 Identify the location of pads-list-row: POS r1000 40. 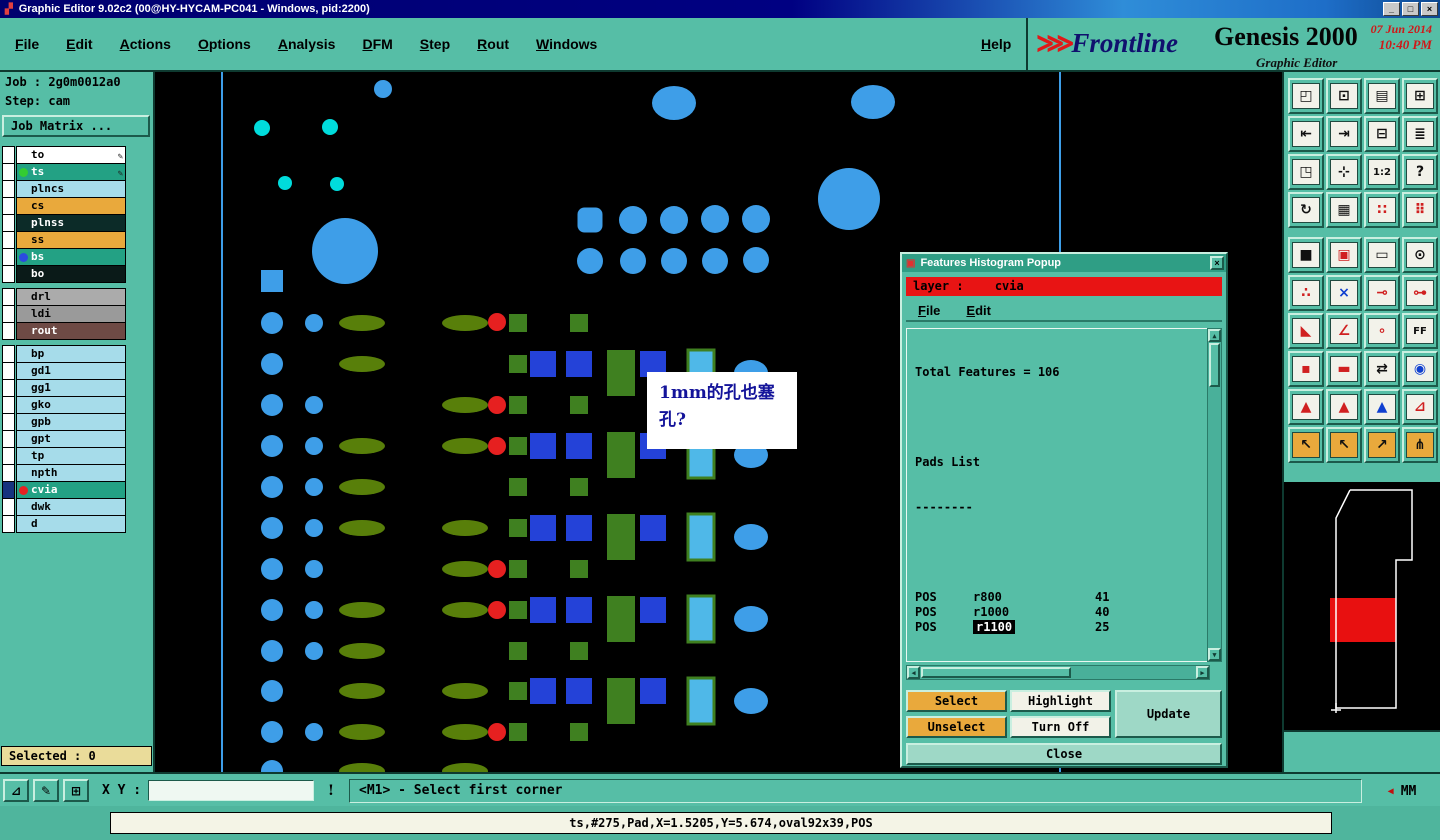
(1062, 612).